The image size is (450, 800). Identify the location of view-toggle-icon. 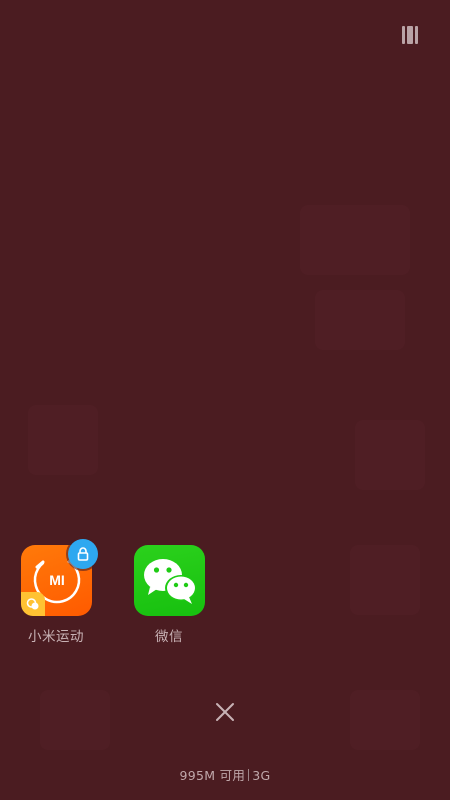
(412, 35).